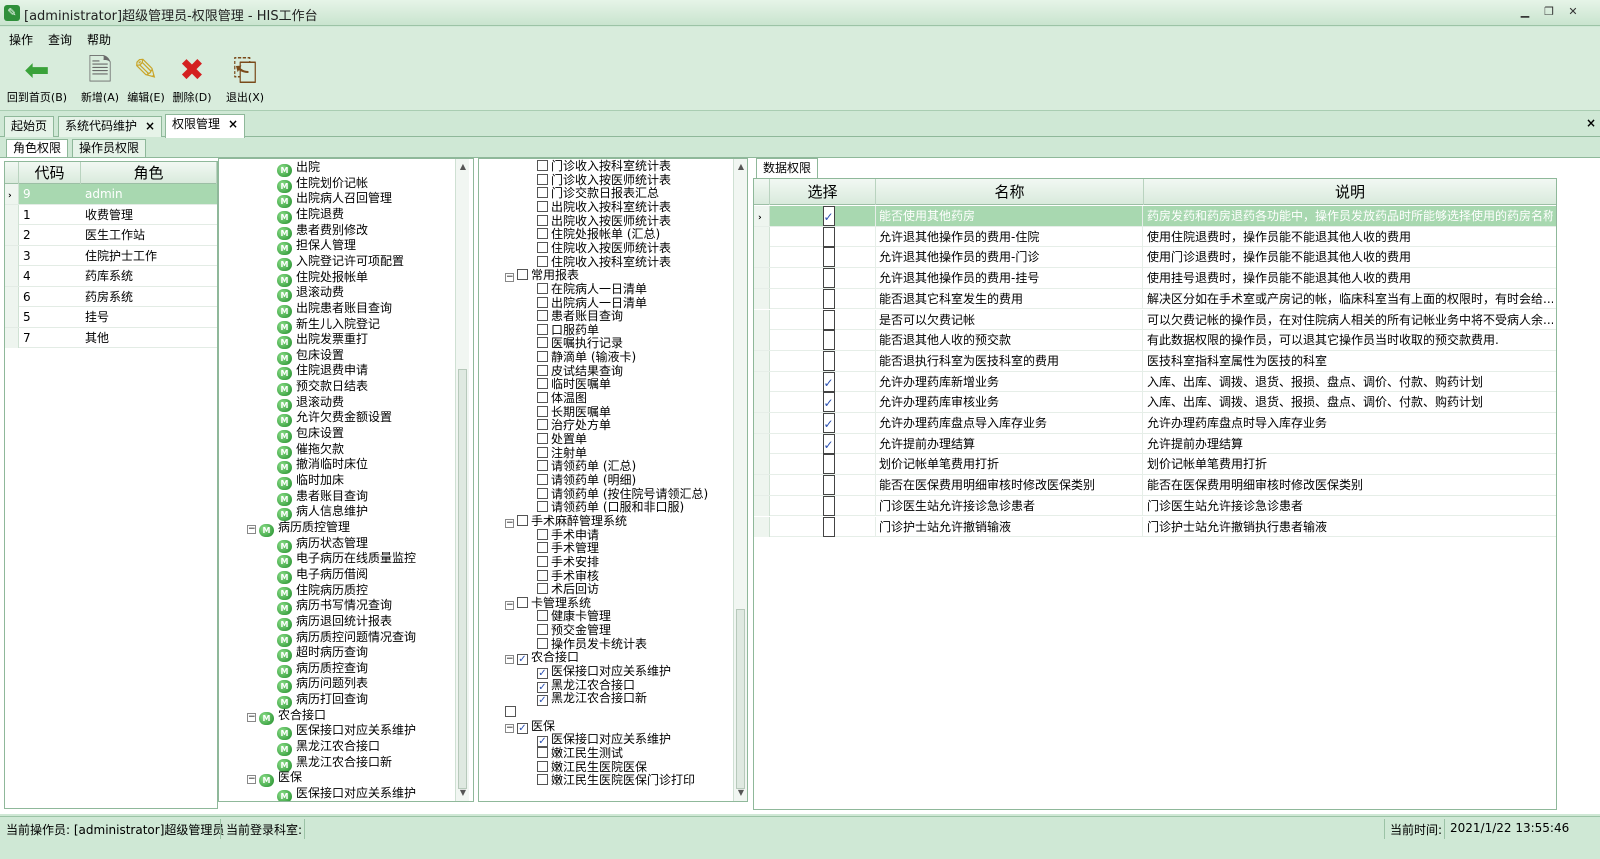  Describe the element at coordinates (566, 521) in the screenshot. I see `tree-node: − 手术麻醉管理系统` at that location.